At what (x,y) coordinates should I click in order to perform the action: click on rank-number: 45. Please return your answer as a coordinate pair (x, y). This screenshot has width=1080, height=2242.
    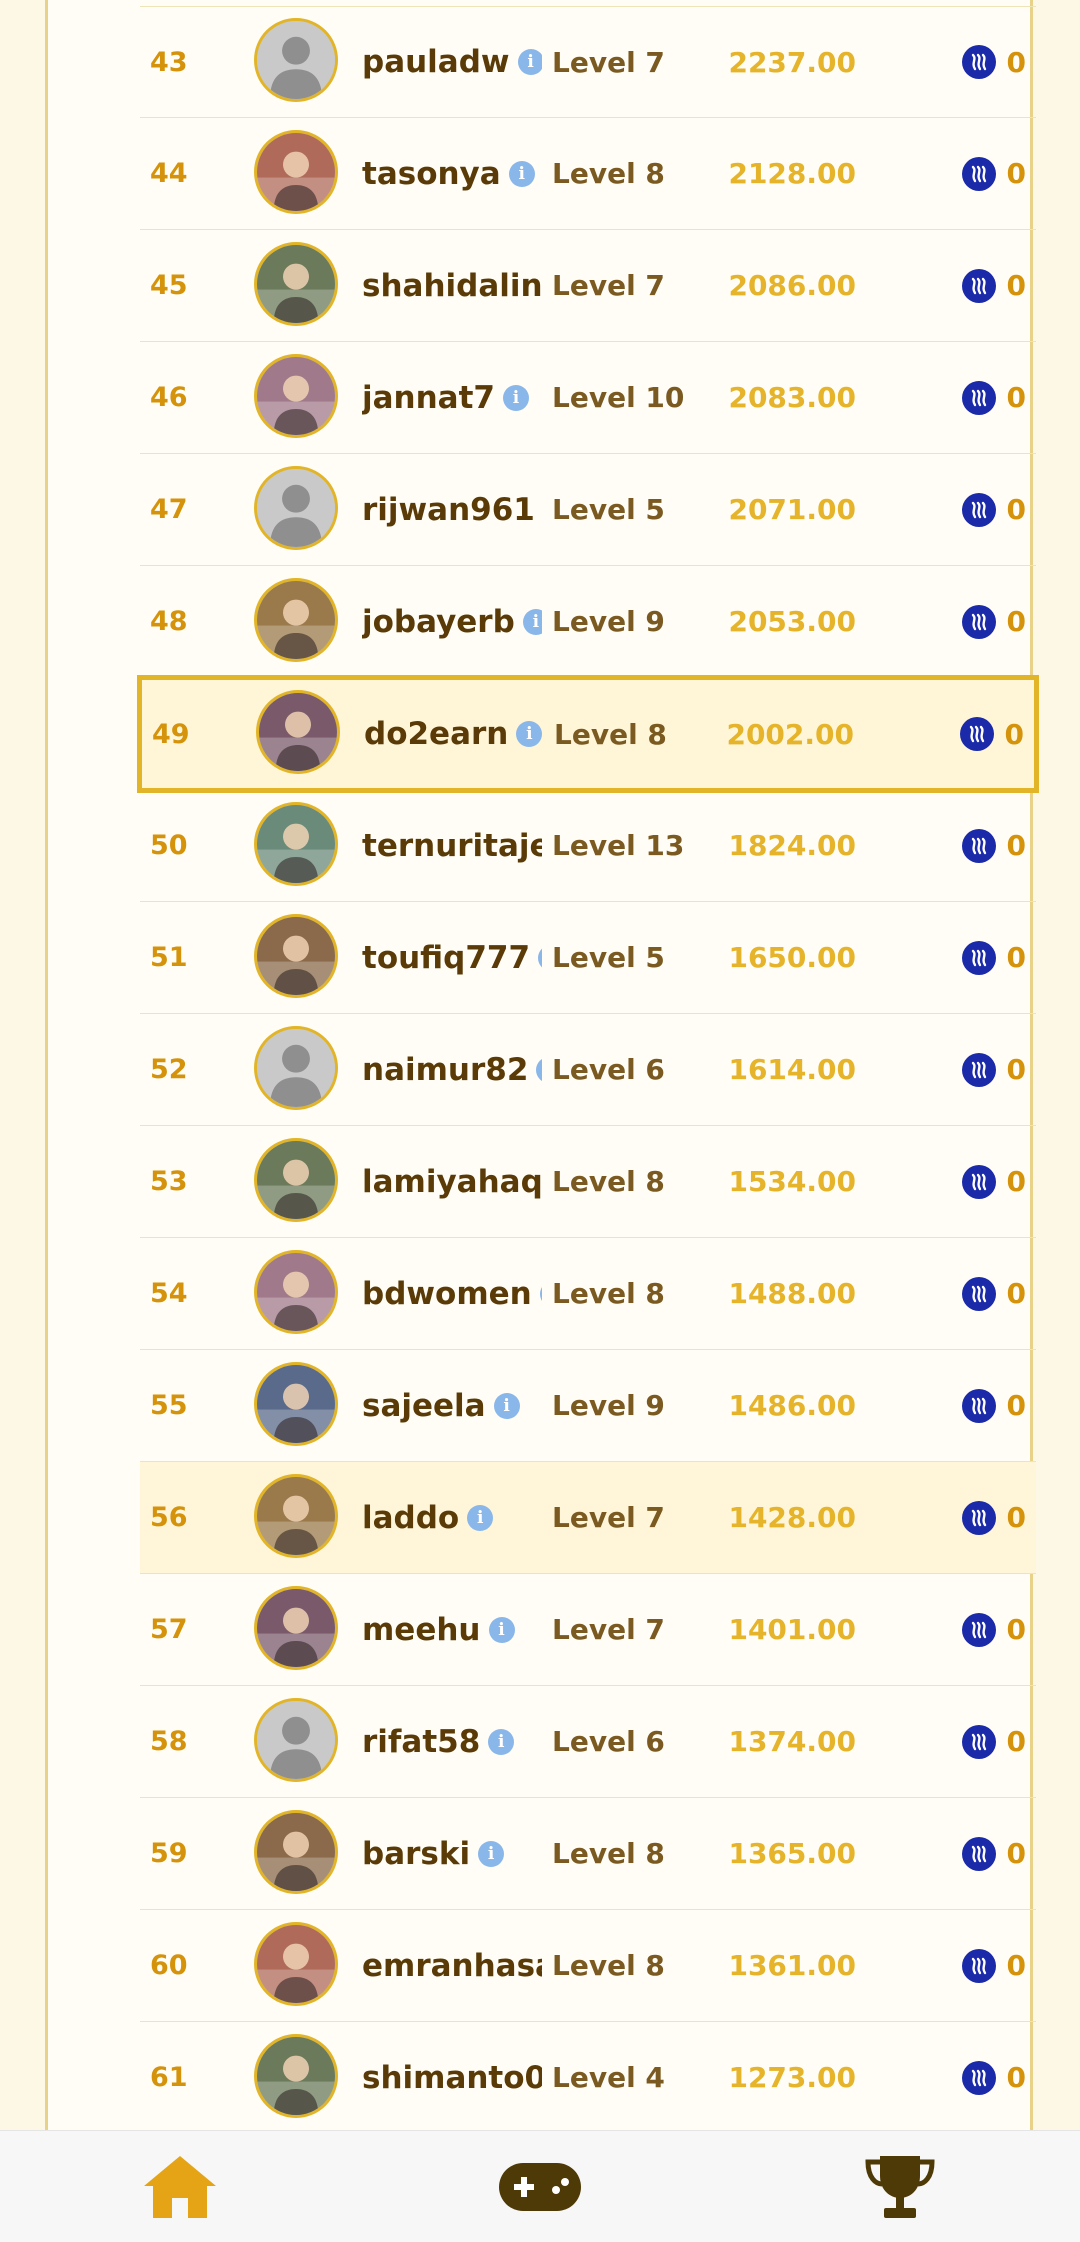
    Looking at the image, I should click on (169, 285).